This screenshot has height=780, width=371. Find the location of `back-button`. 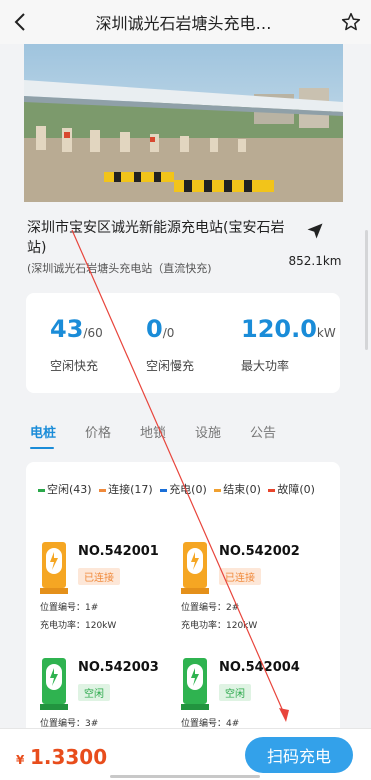

back-button is located at coordinates (20, 22).